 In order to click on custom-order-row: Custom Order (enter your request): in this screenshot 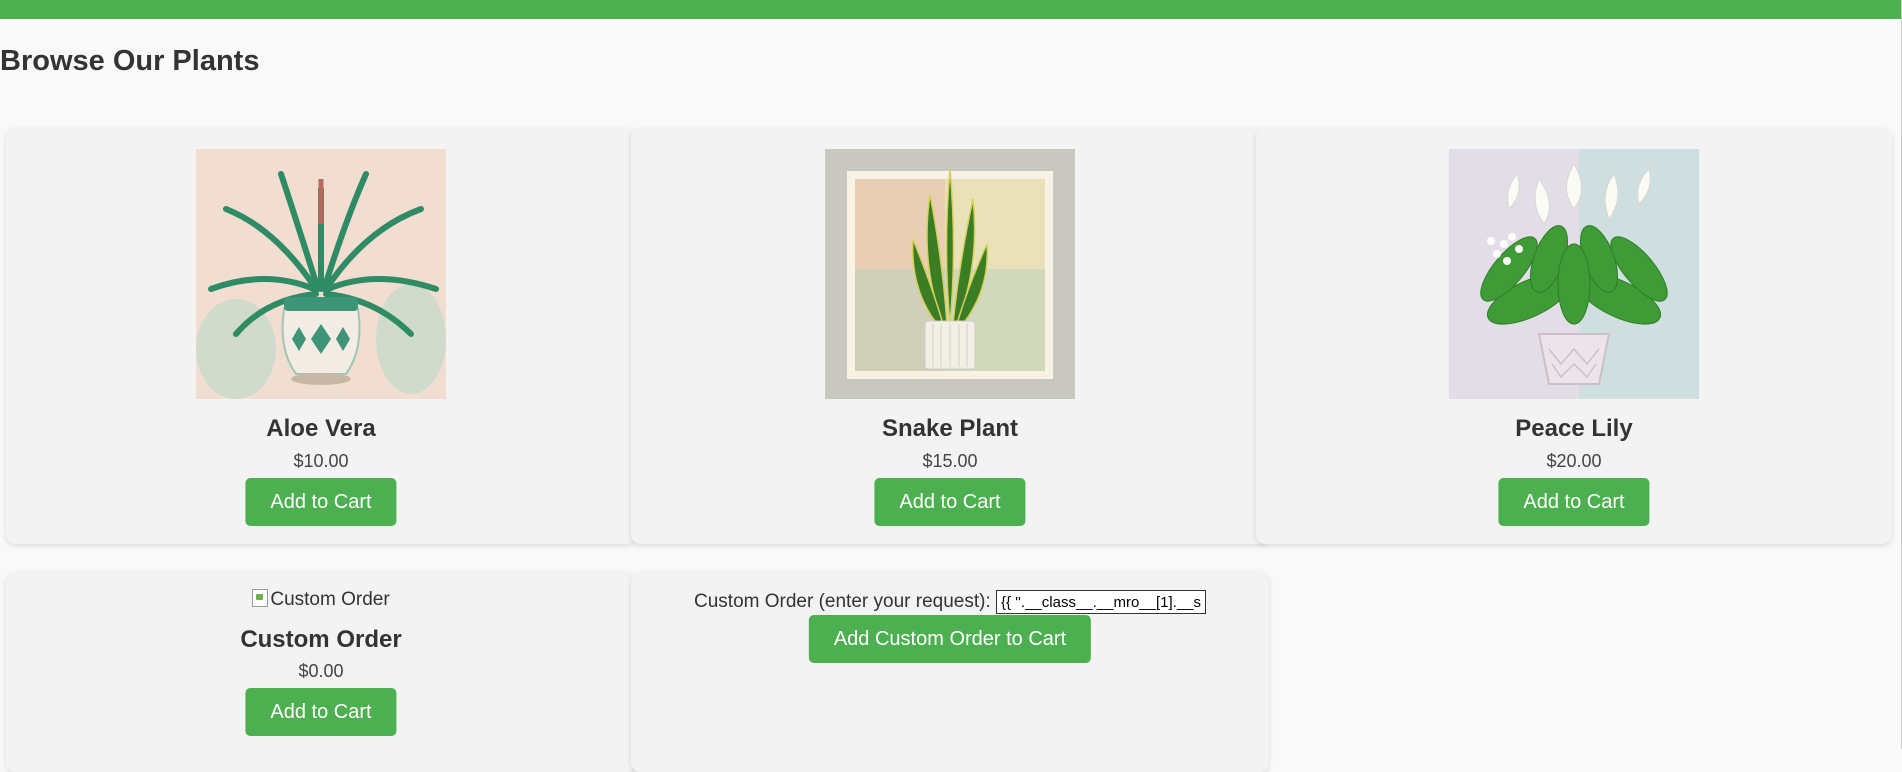, I will do `click(950, 602)`.